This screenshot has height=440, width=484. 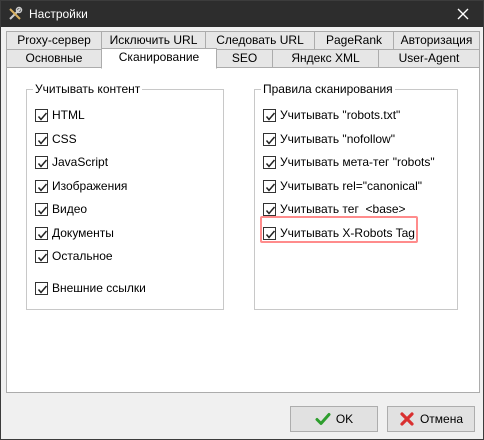 I want to click on checkbox-other: Остальное, so click(x=74, y=256).